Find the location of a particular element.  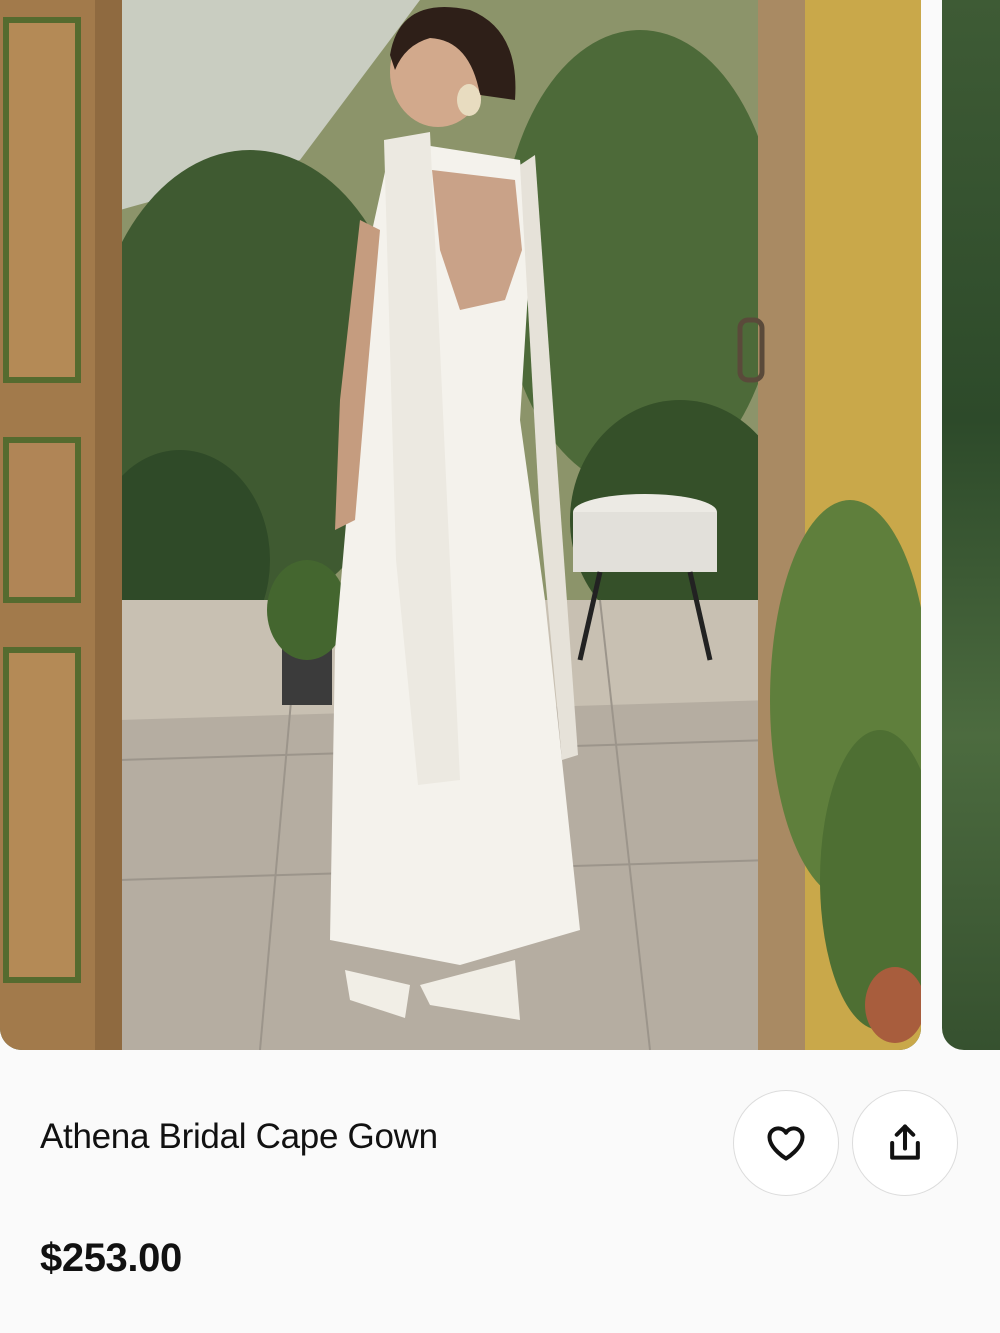

share-upload-icon is located at coordinates (905, 1142).